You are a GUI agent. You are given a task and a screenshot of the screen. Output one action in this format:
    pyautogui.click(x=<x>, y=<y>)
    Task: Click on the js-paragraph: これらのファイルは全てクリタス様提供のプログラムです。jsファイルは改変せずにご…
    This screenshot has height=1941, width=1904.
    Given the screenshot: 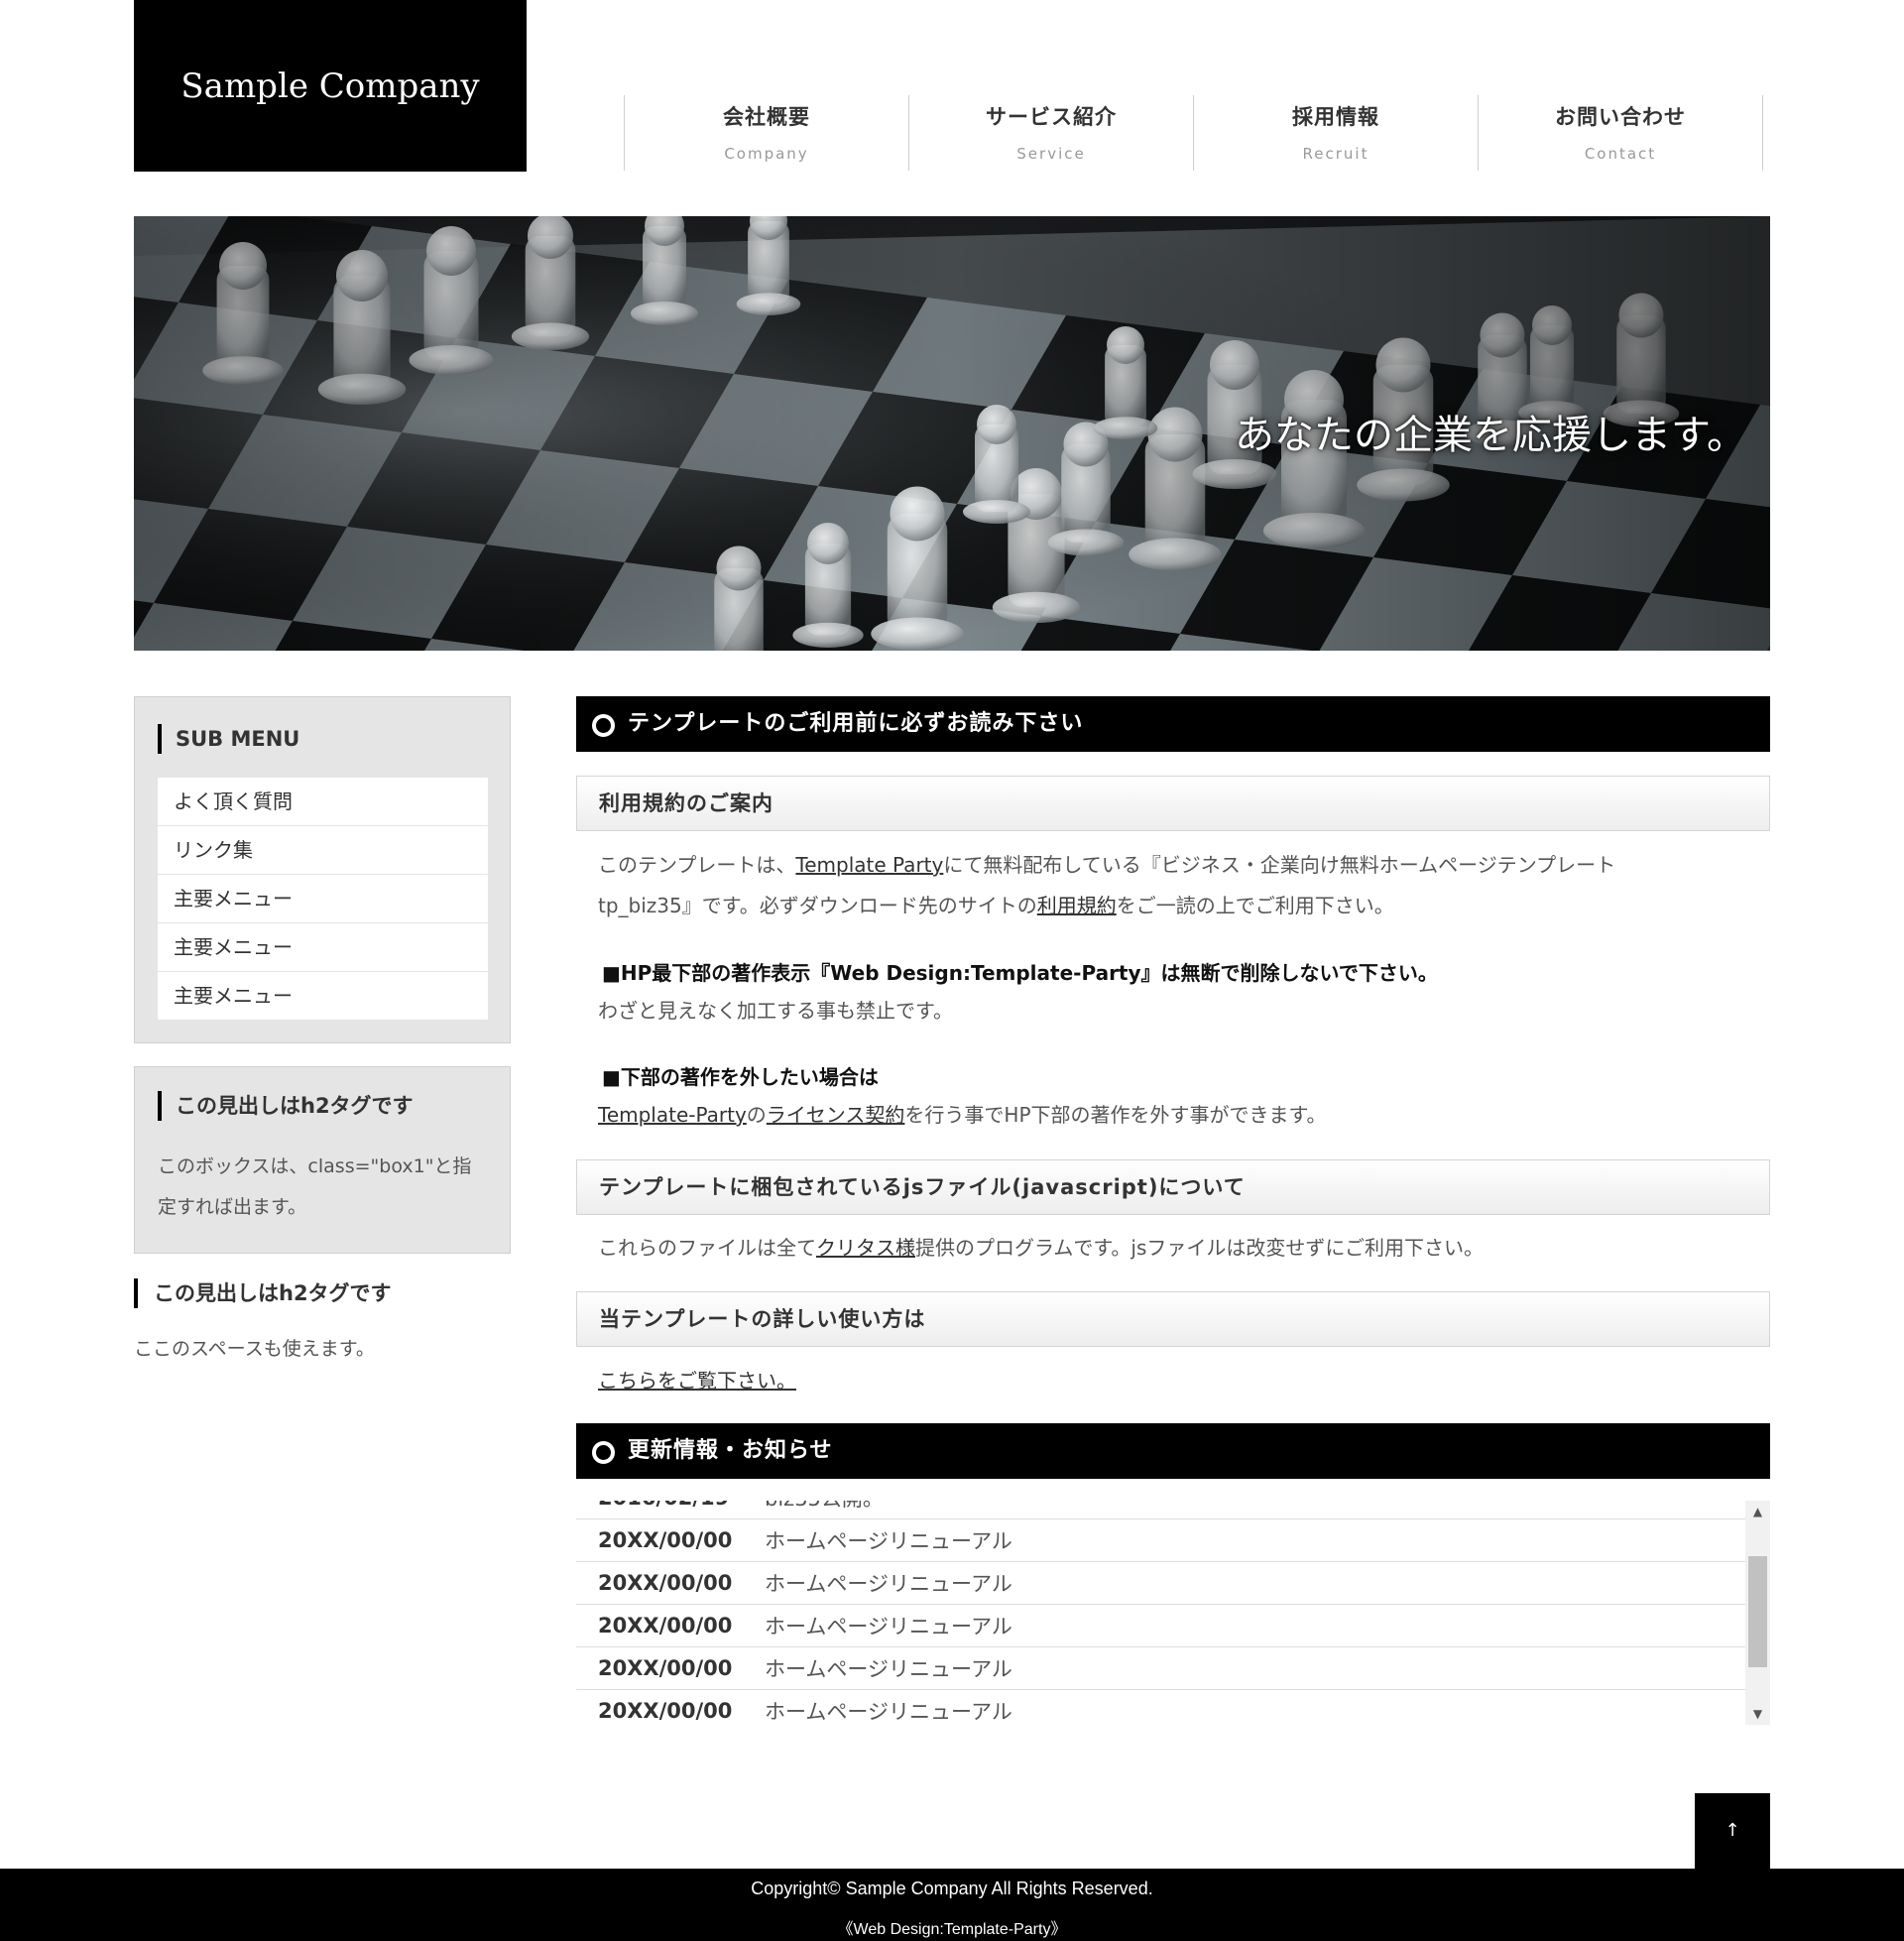 What is the action you would take?
    pyautogui.click(x=1041, y=1248)
    